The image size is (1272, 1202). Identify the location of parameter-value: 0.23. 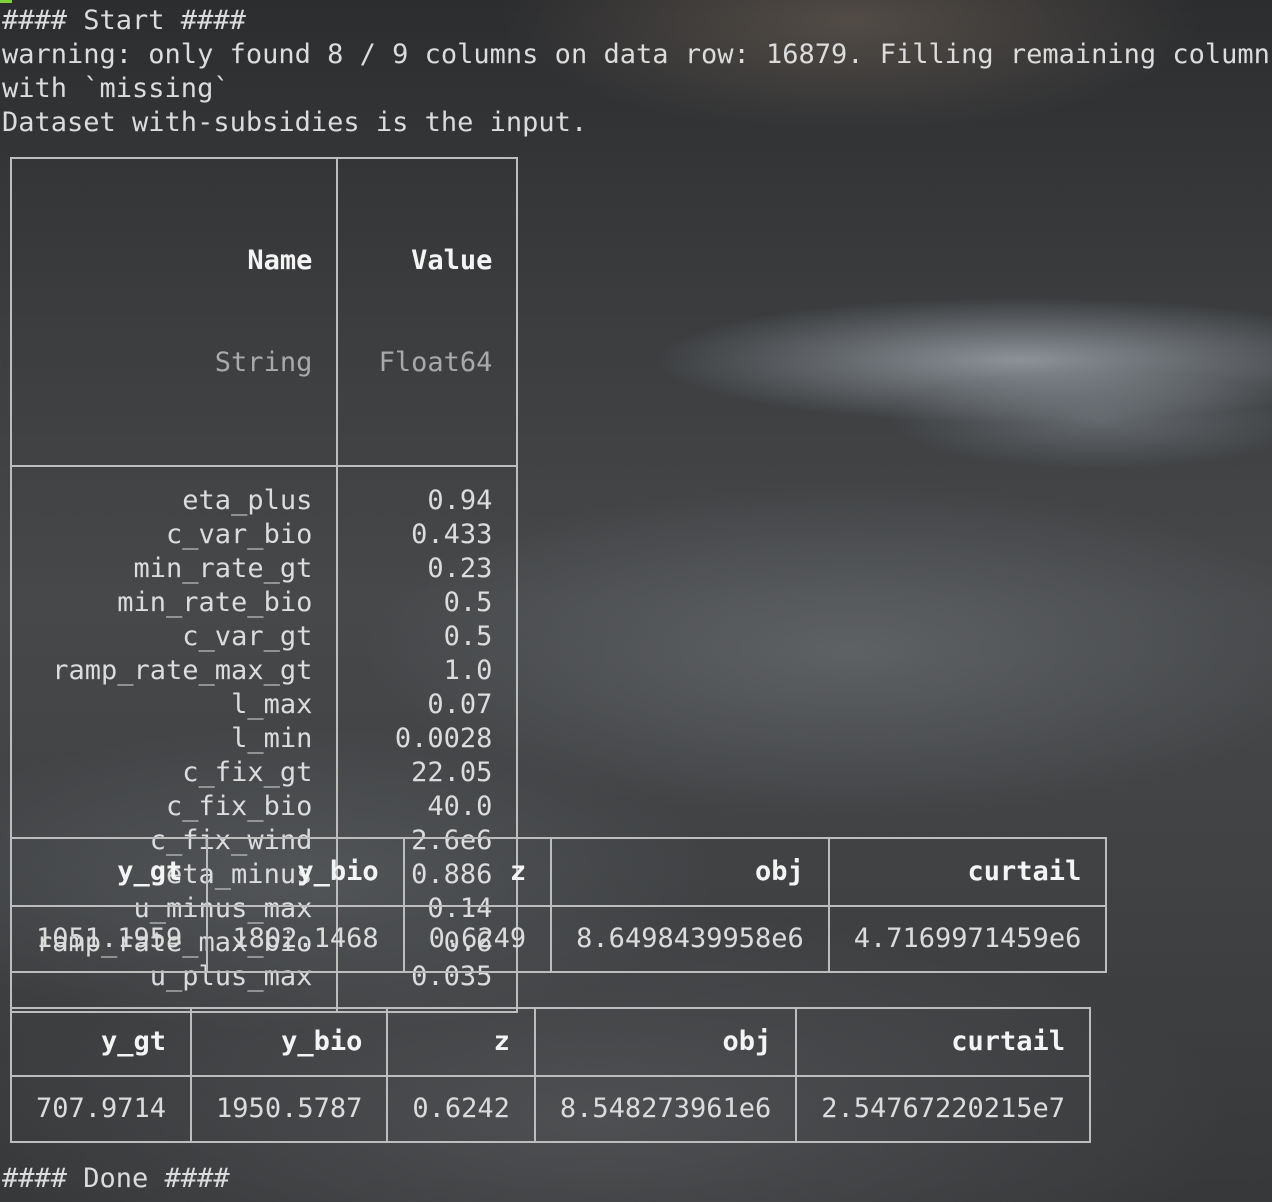
(460, 568).